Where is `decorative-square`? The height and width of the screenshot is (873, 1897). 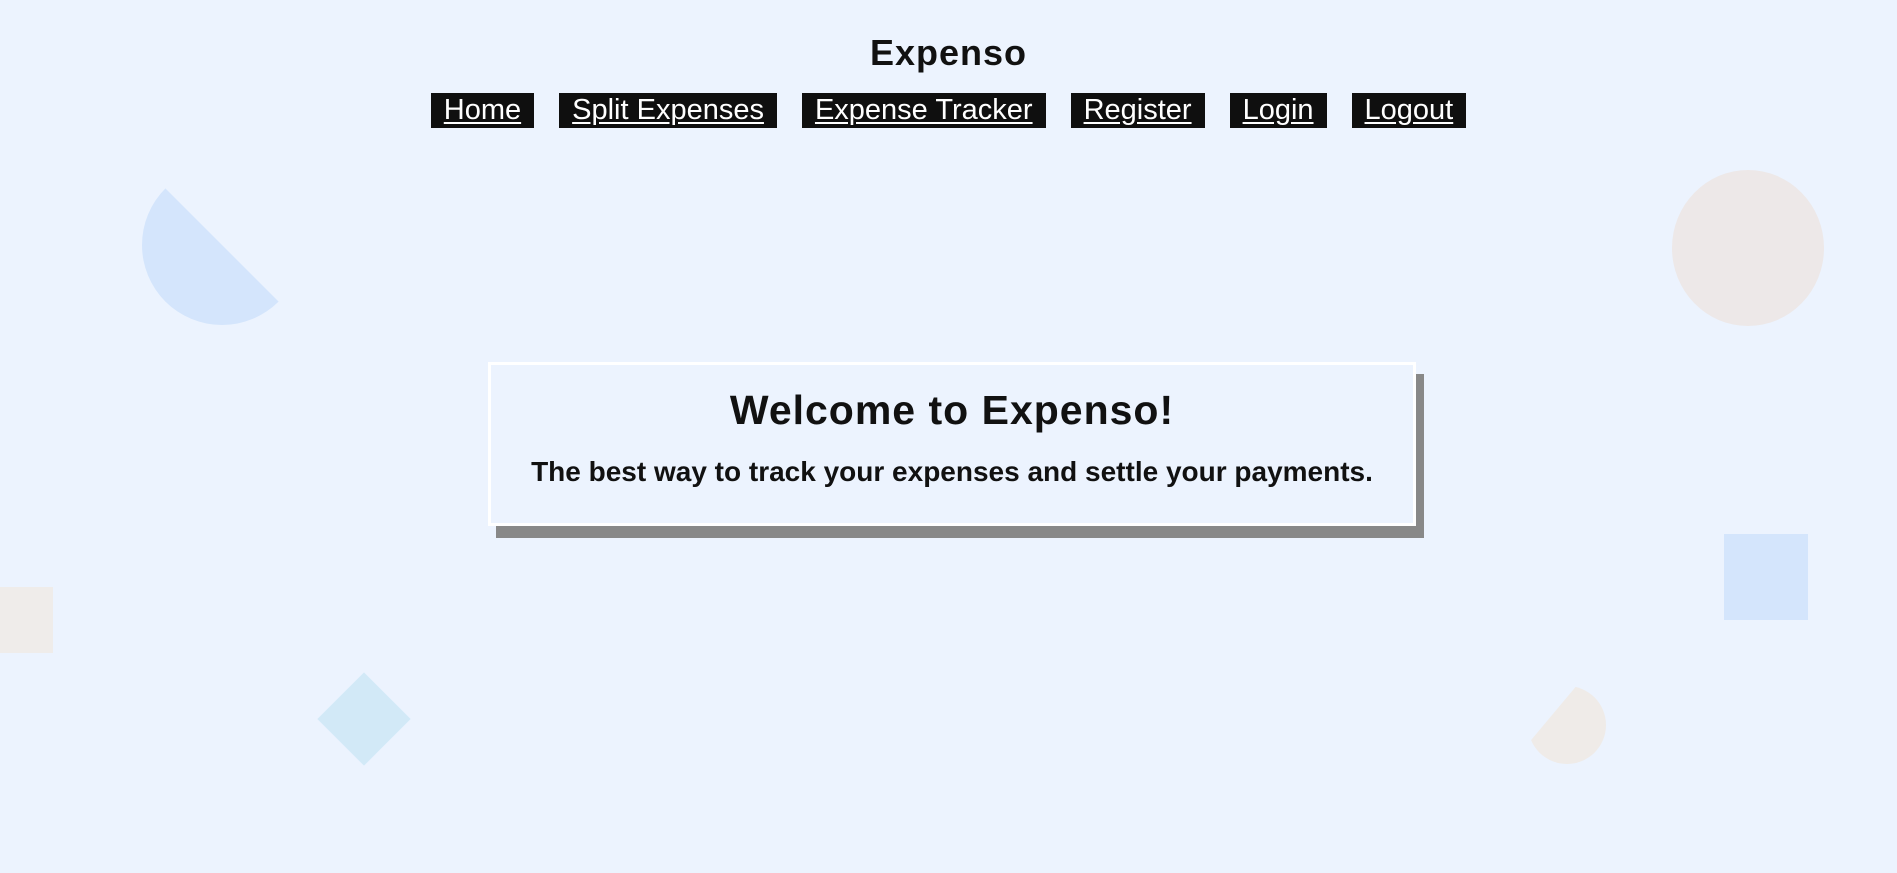 decorative-square is located at coordinates (1766, 577).